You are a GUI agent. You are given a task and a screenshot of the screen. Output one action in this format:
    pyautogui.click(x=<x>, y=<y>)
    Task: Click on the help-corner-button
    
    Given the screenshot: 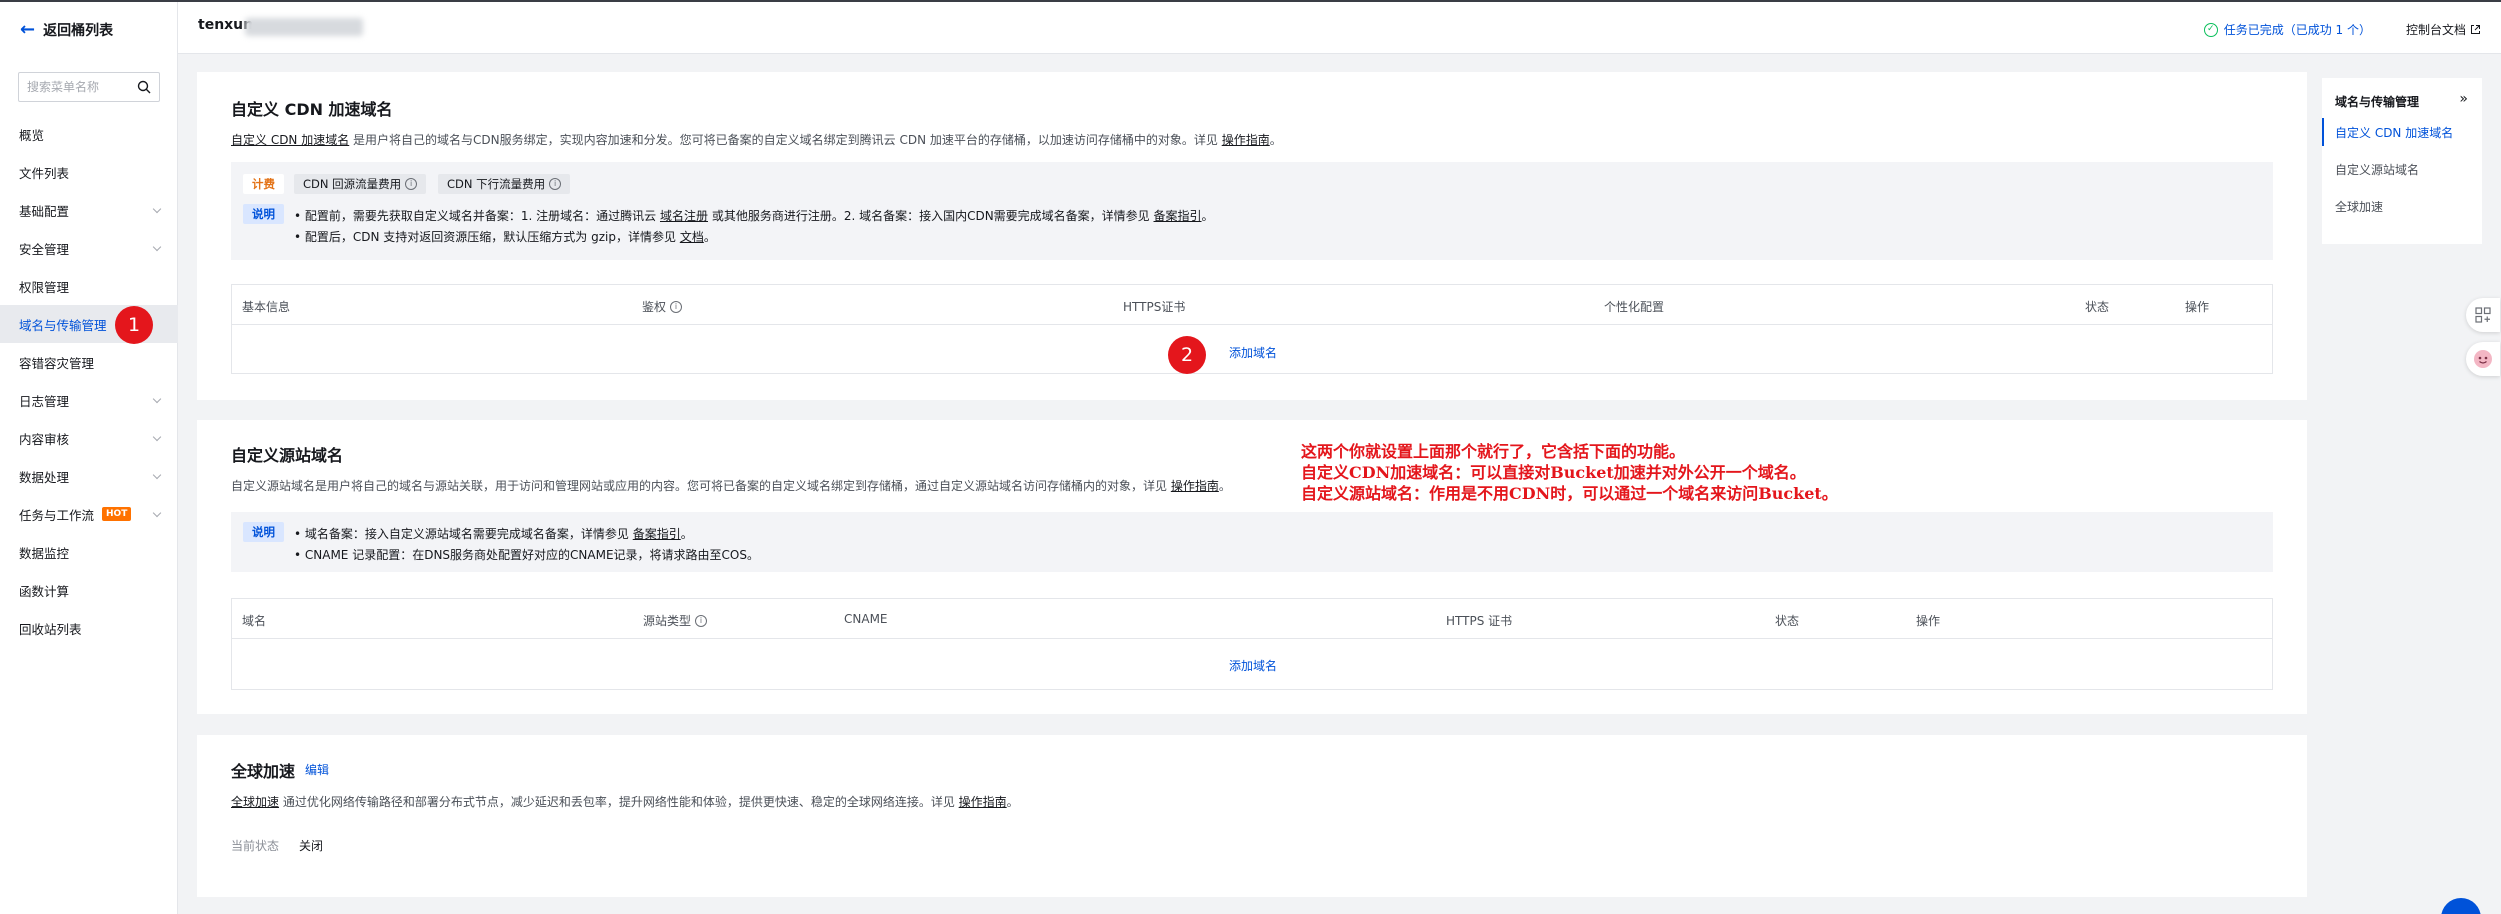 What is the action you would take?
    pyautogui.click(x=2461, y=906)
    